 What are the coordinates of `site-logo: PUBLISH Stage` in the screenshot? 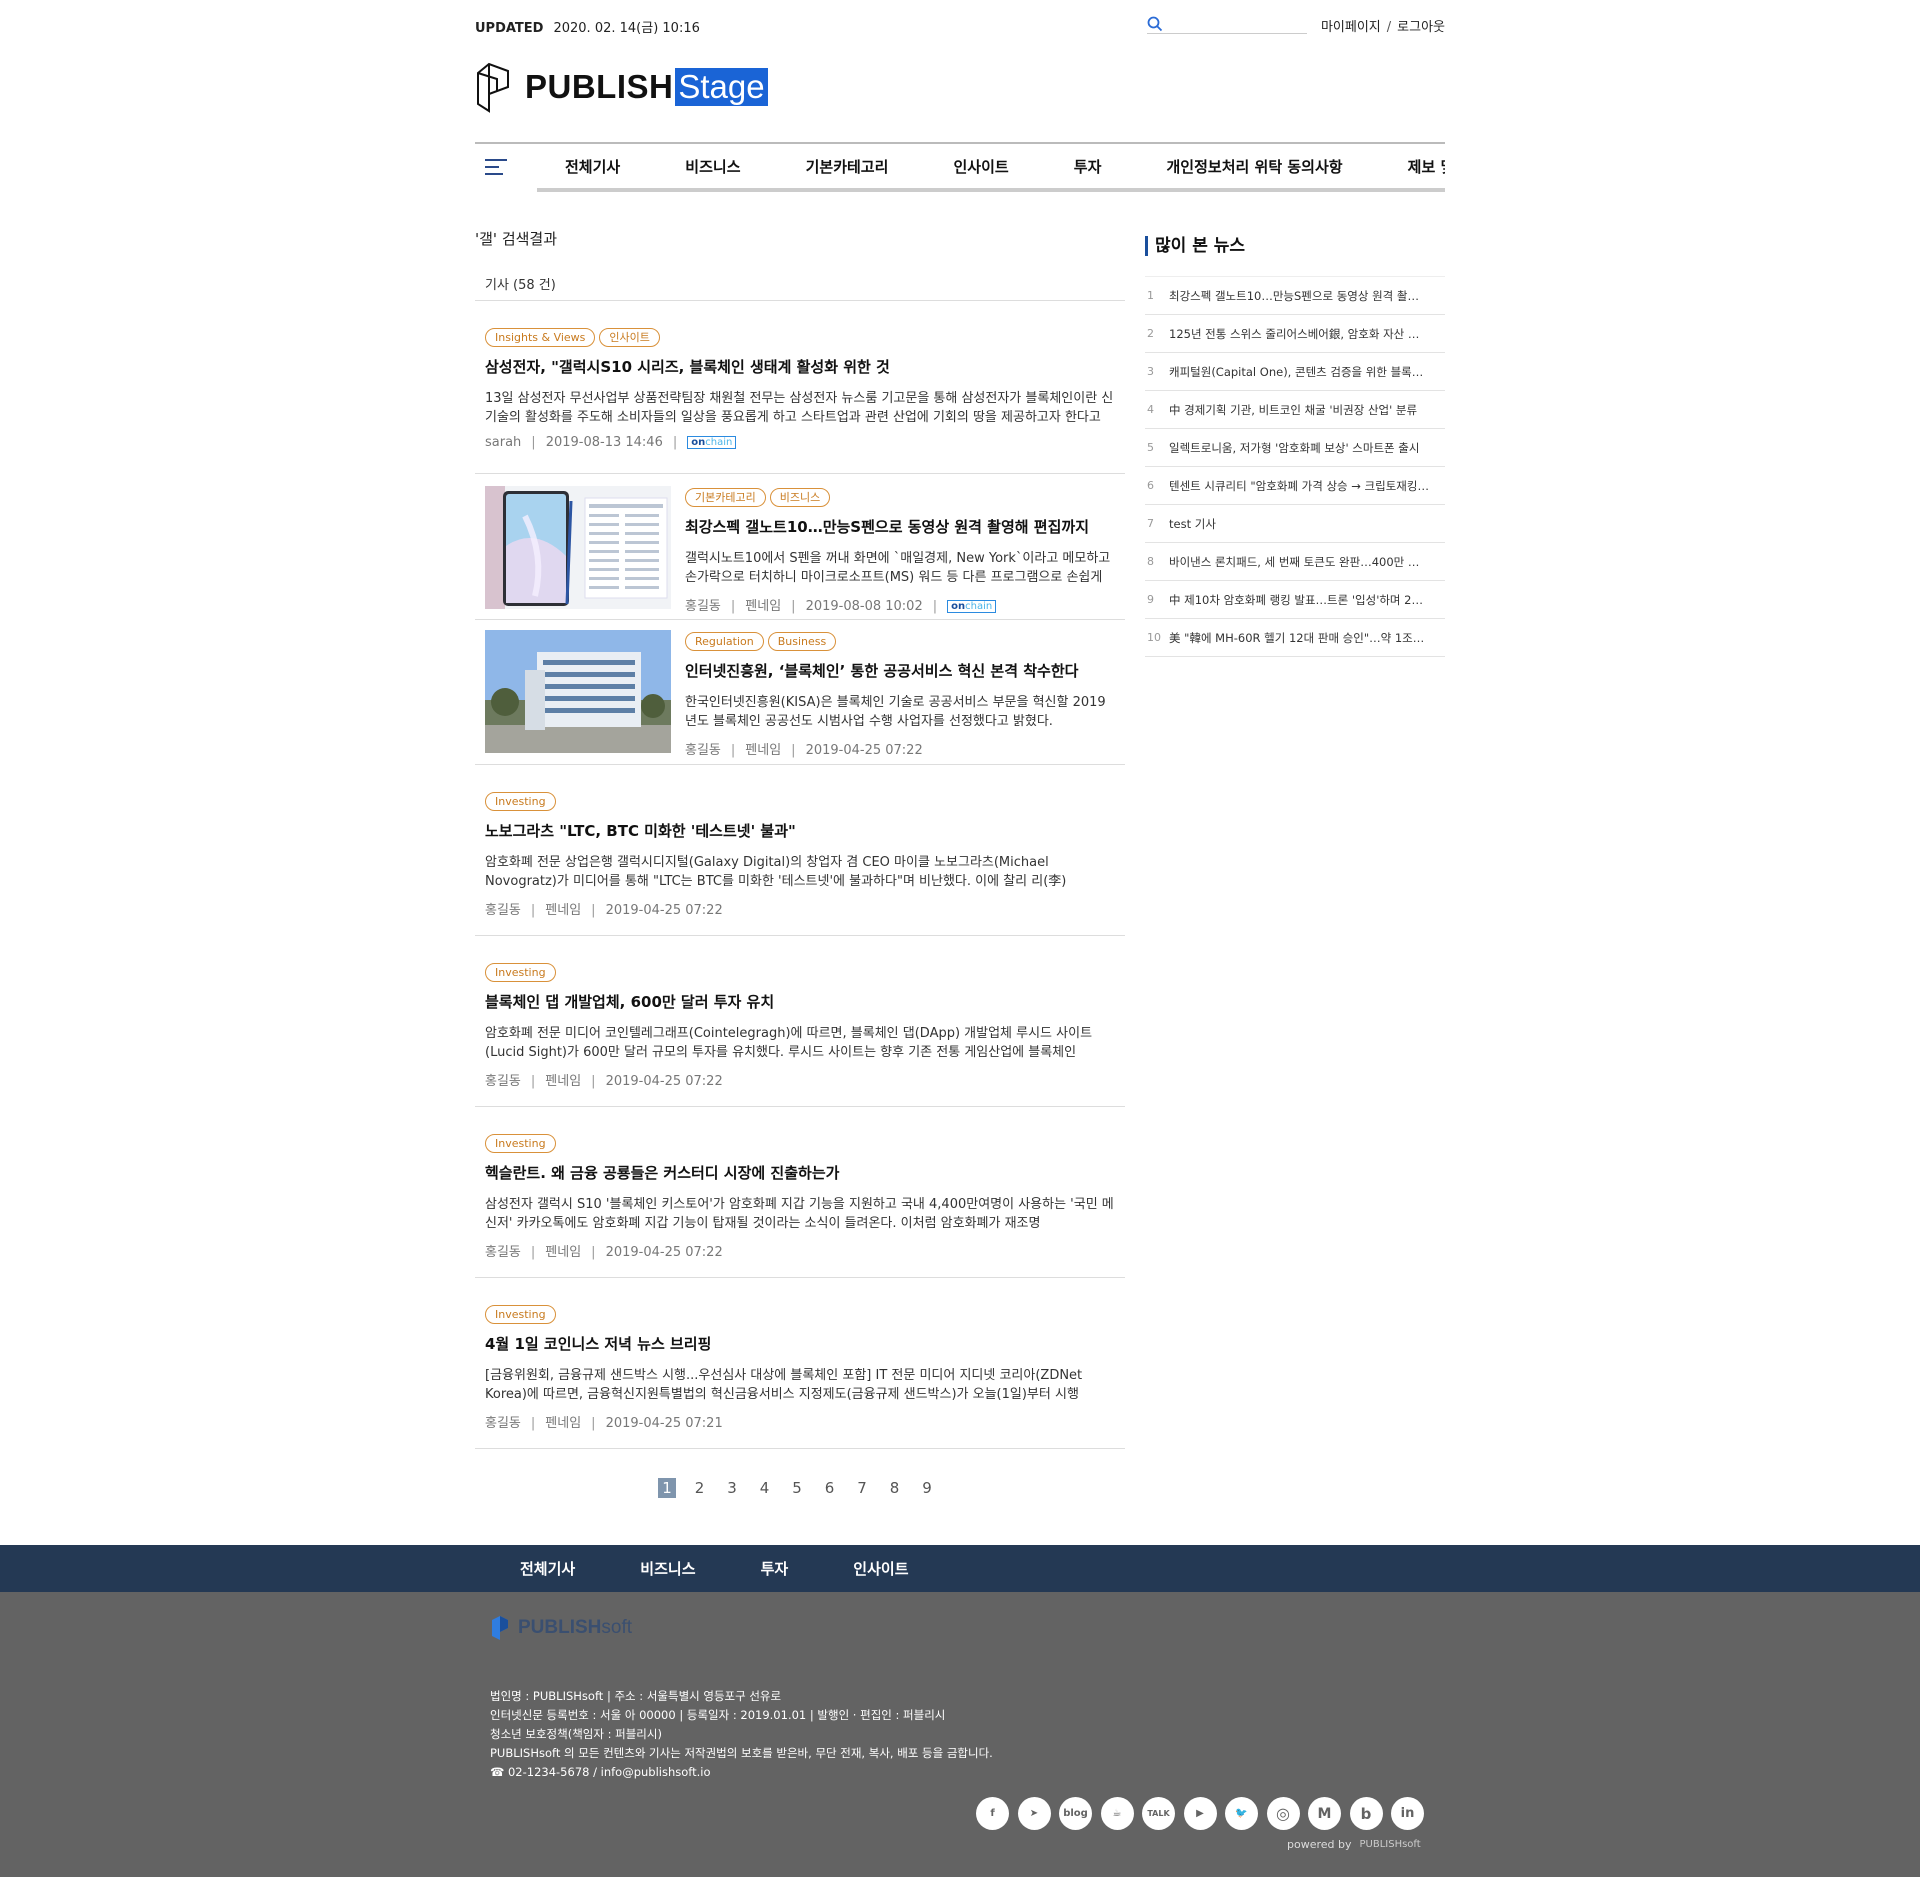 It's located at (621, 87).